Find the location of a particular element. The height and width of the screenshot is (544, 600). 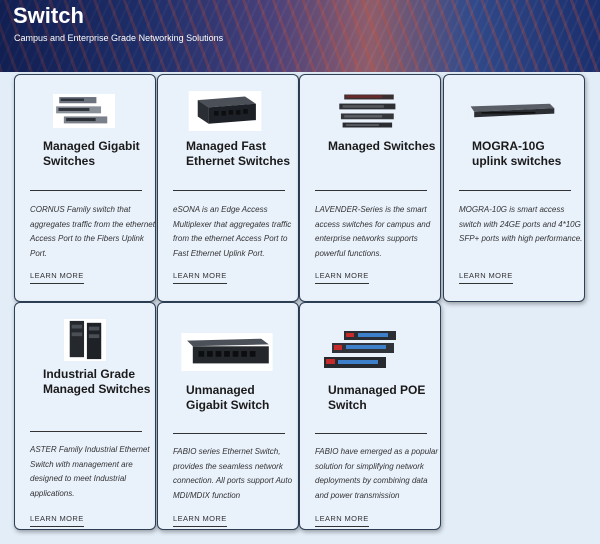

poe-switches-icon is located at coordinates (363, 350).